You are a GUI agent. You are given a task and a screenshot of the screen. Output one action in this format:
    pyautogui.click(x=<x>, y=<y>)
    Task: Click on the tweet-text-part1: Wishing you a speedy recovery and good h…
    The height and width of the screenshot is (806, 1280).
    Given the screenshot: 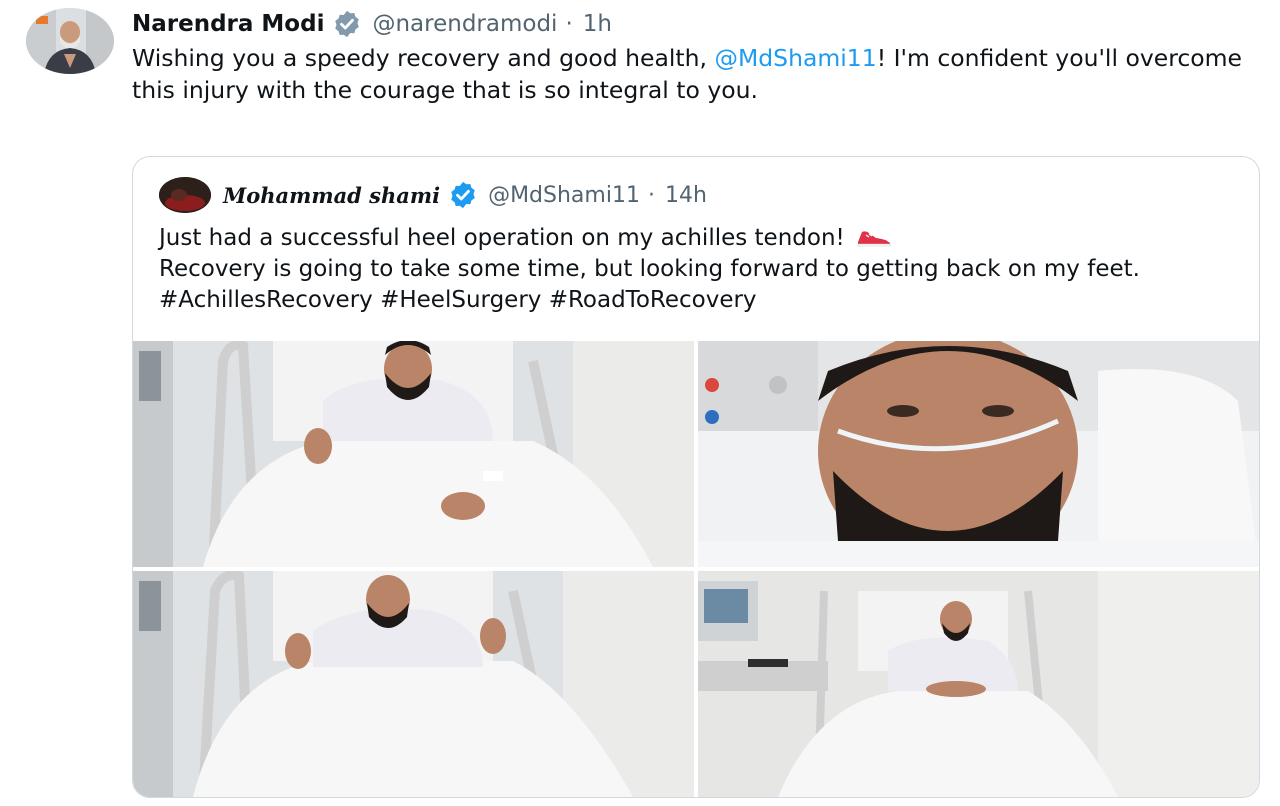 What is the action you would take?
    pyautogui.click(x=423, y=58)
    